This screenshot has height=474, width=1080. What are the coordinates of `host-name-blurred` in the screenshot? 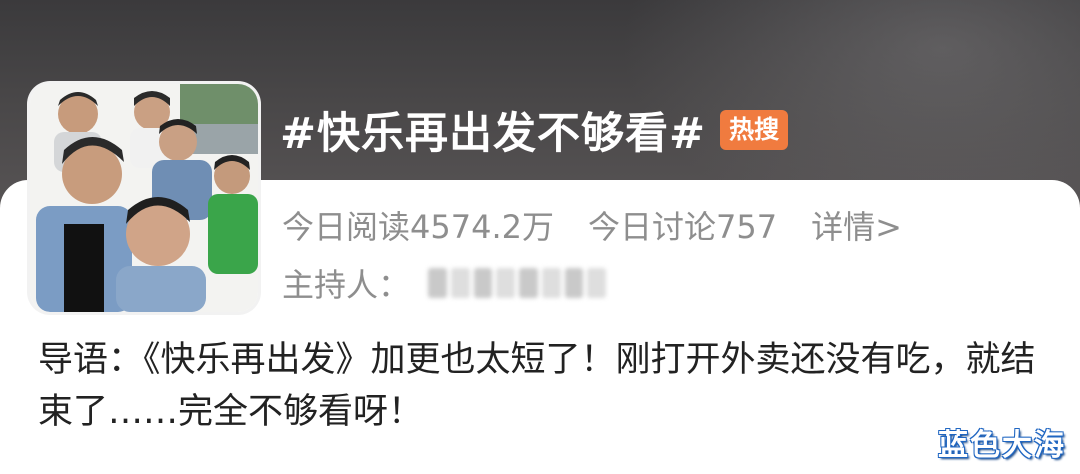 It's located at (517, 283).